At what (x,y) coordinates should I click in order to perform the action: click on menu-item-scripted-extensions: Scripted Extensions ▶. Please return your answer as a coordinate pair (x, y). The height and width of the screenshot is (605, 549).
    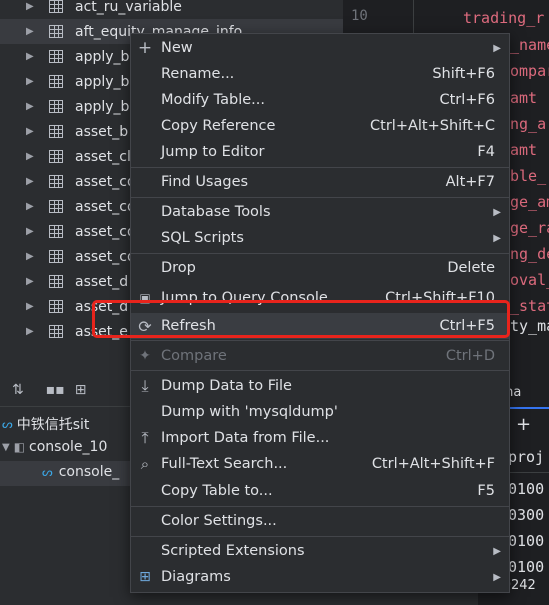
    Looking at the image, I should click on (320, 551).